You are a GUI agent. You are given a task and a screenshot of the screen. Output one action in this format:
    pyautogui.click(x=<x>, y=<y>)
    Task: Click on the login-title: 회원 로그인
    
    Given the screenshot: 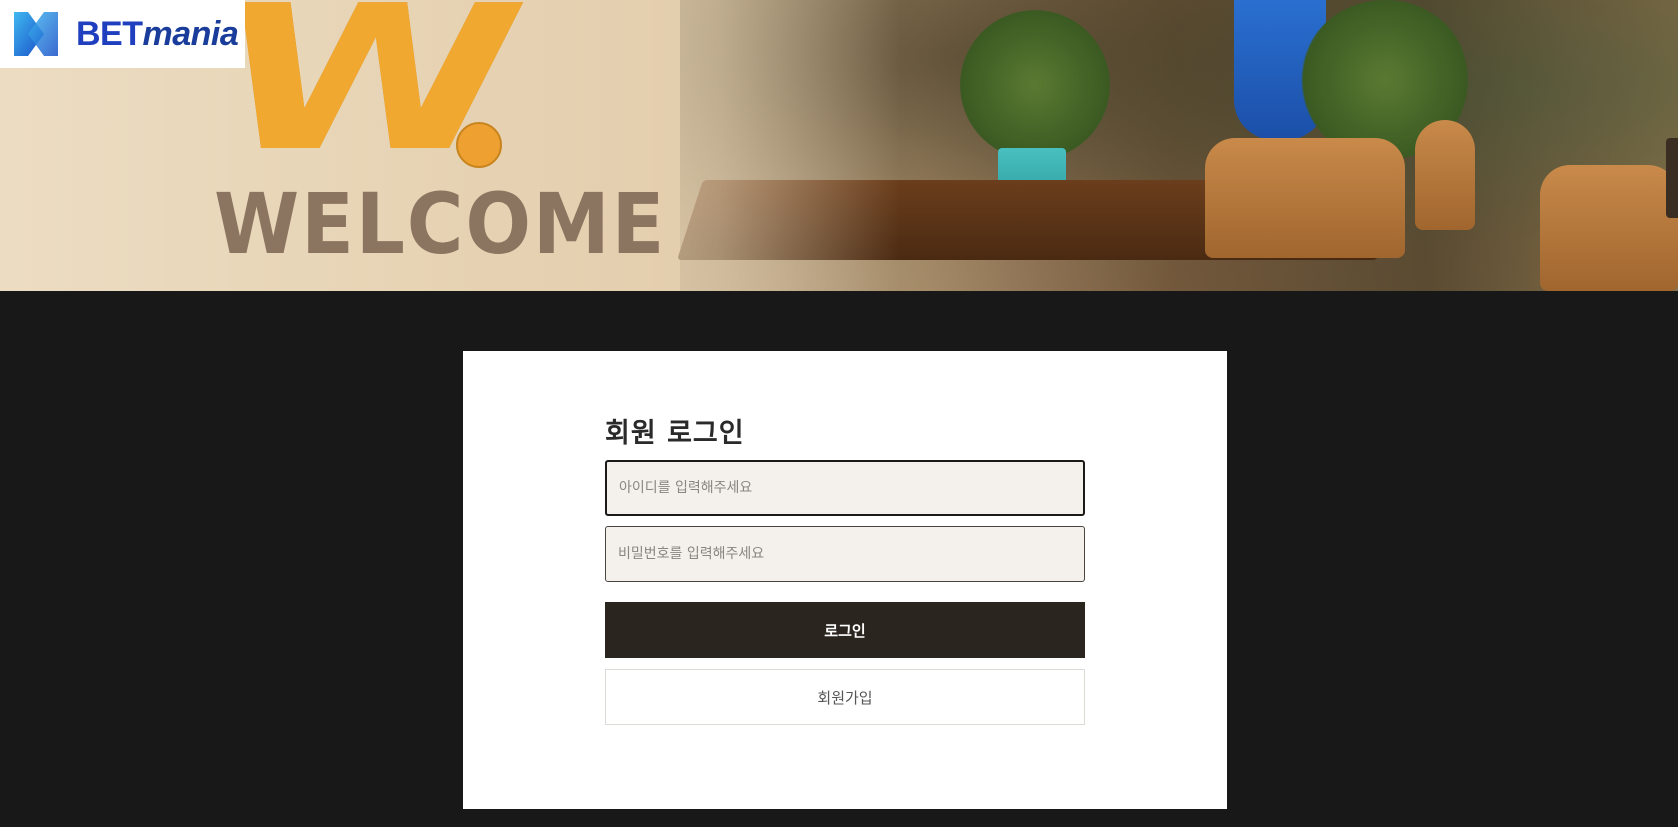 What is the action you would take?
    pyautogui.click(x=675, y=433)
    